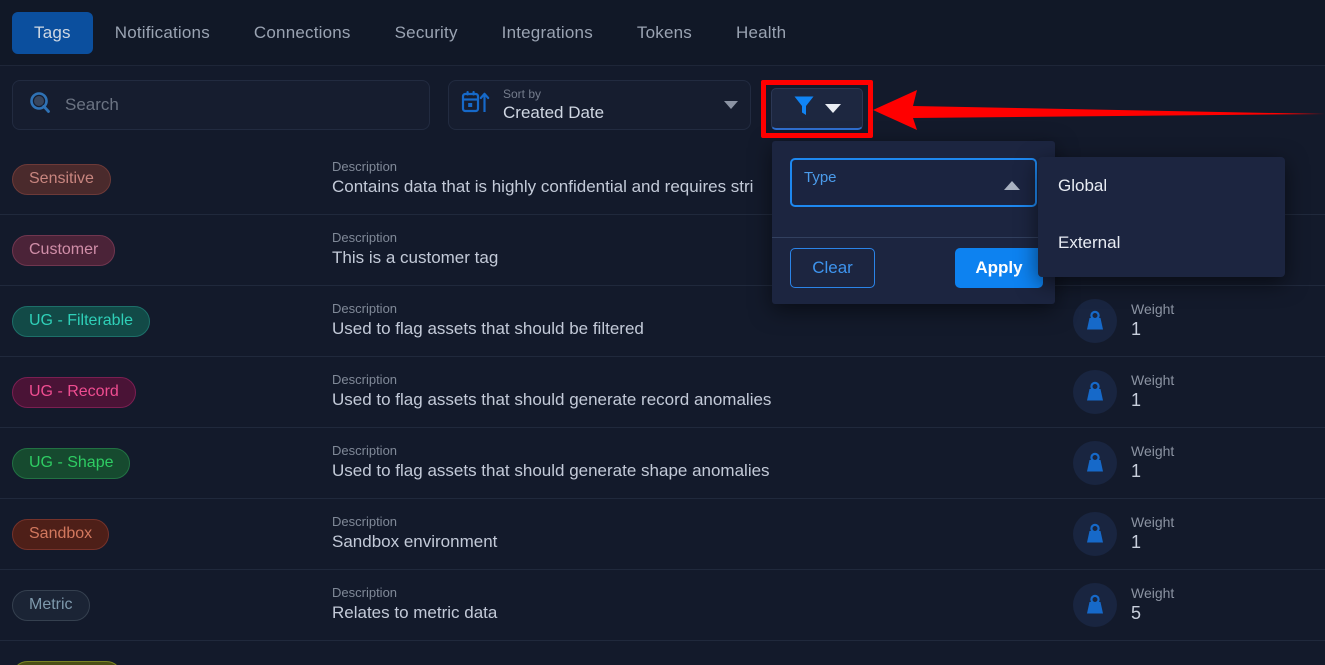 The height and width of the screenshot is (665, 1325). Describe the element at coordinates (172, 250) in the screenshot. I see `tag-cell: Customer` at that location.